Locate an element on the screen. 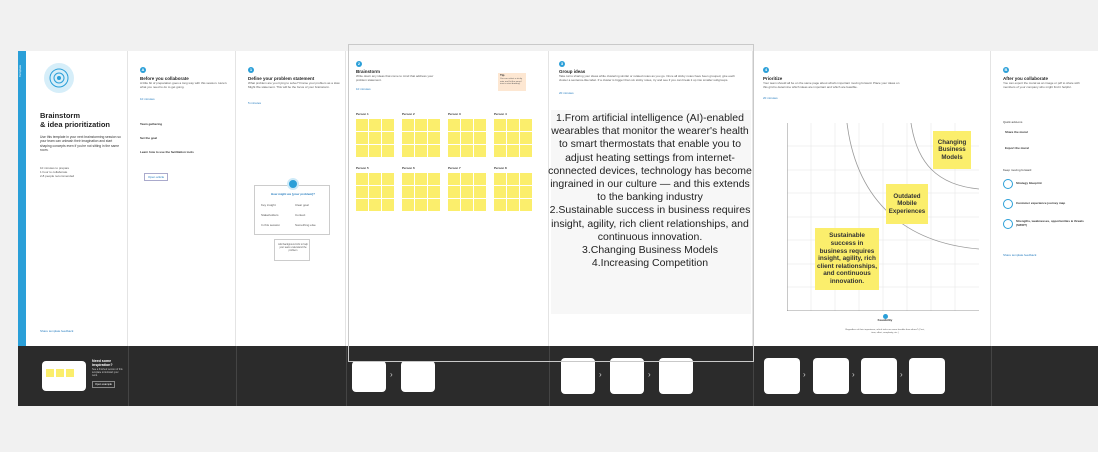 Image resolution: width=1098 pixels, height=452 pixels. open-article-button: Open article is located at coordinates (156, 177).